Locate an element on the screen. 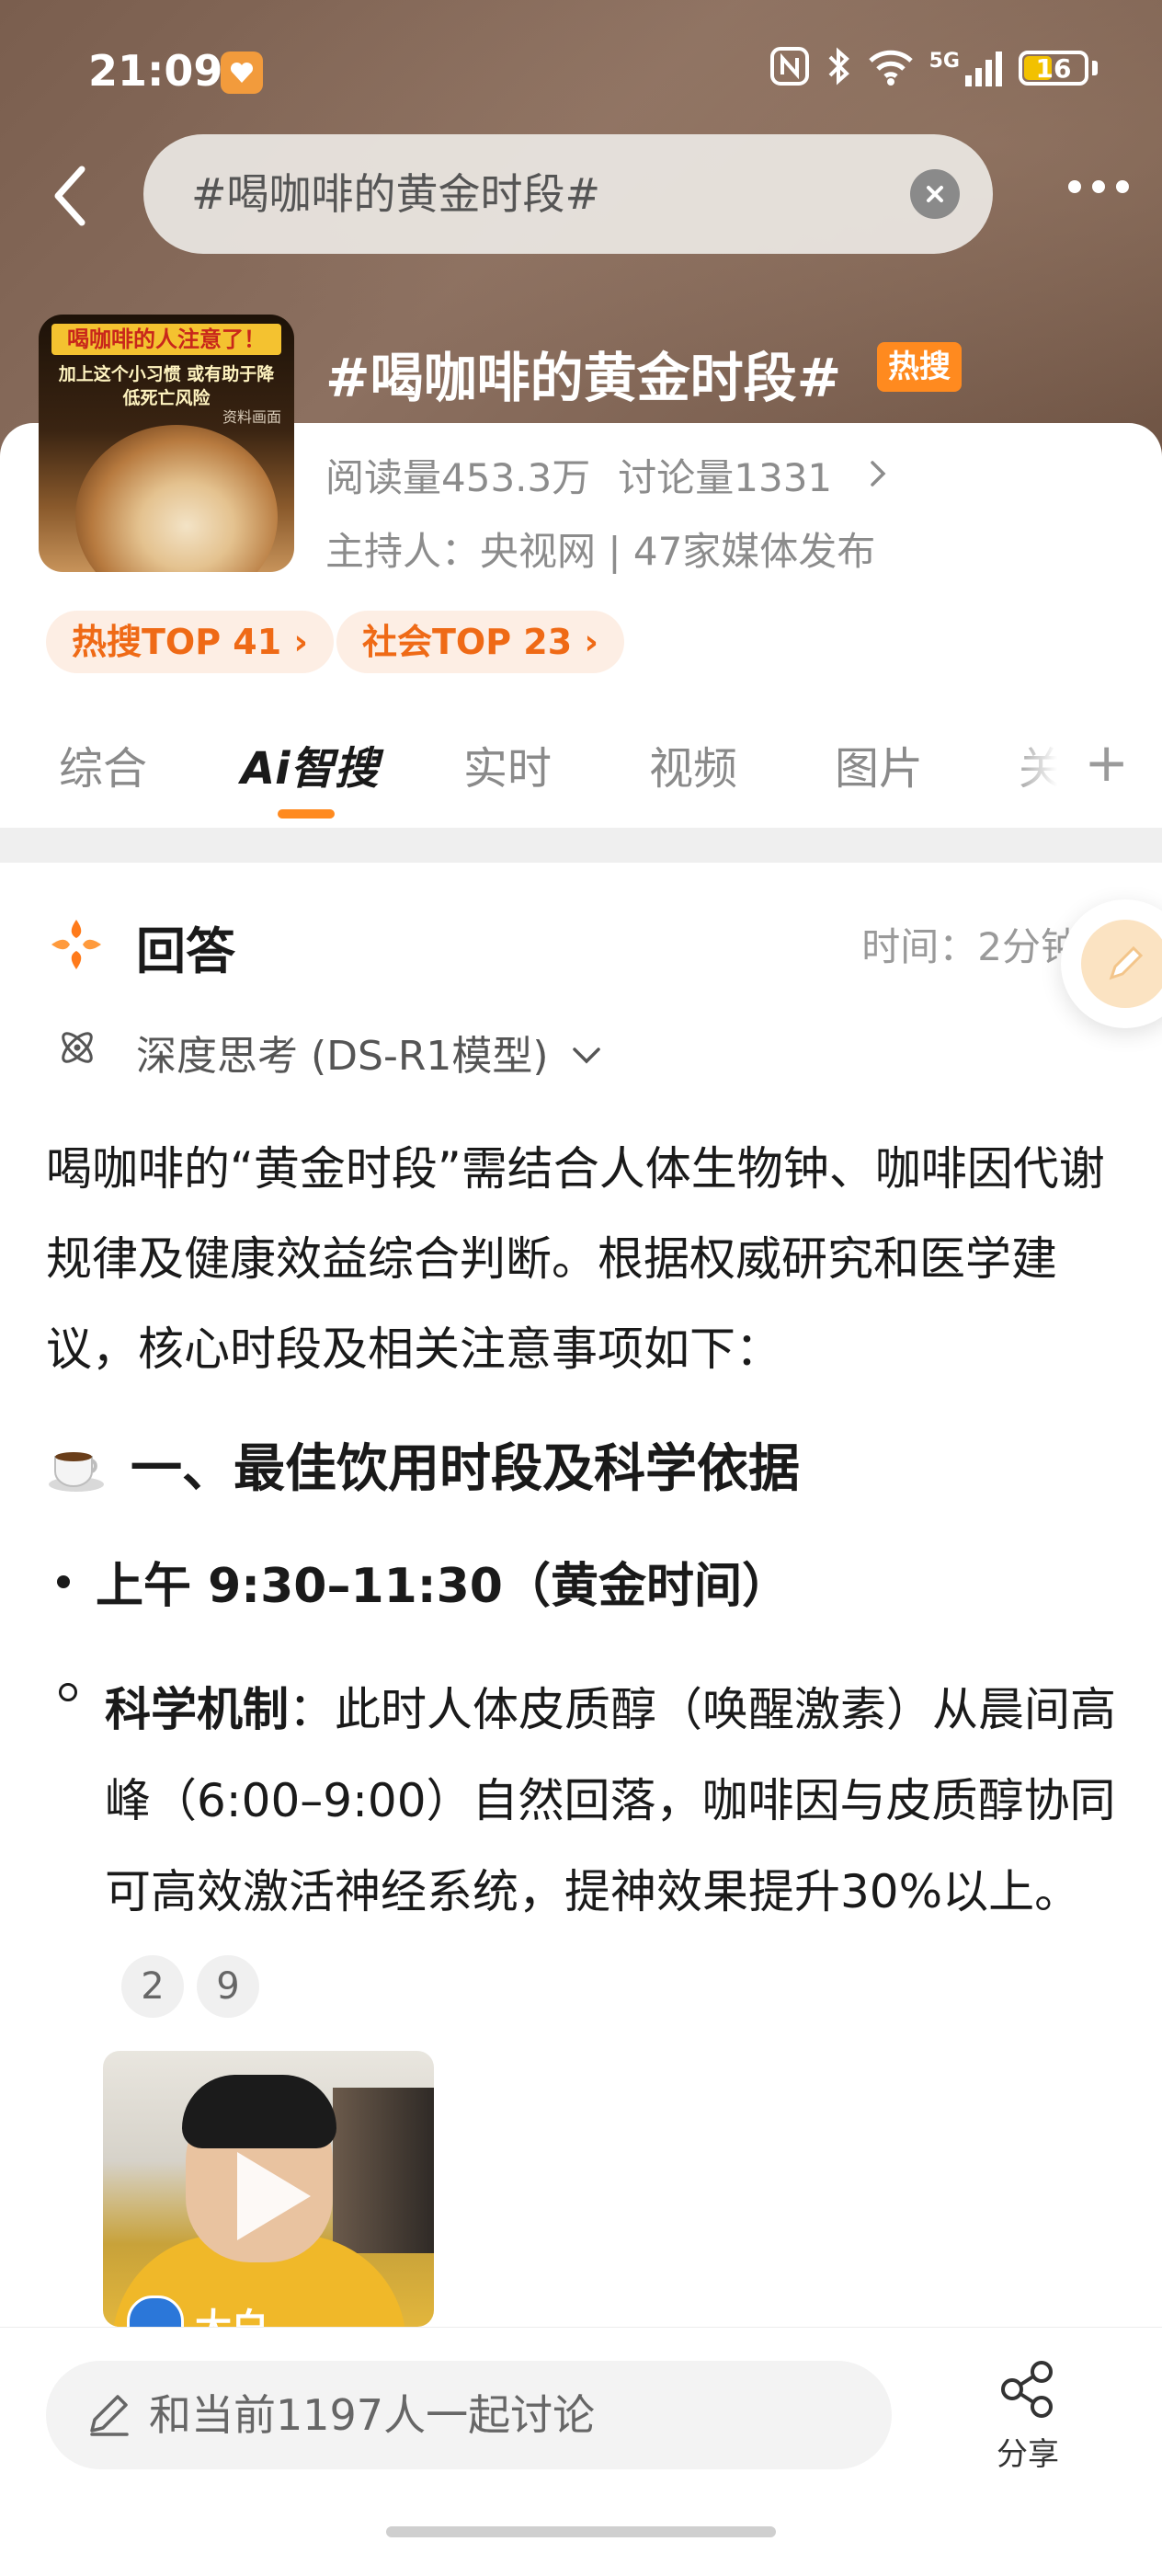 Image resolution: width=1162 pixels, height=2576 pixels. topic-title: #喝咖啡的黄金时段# is located at coordinates (583, 378).